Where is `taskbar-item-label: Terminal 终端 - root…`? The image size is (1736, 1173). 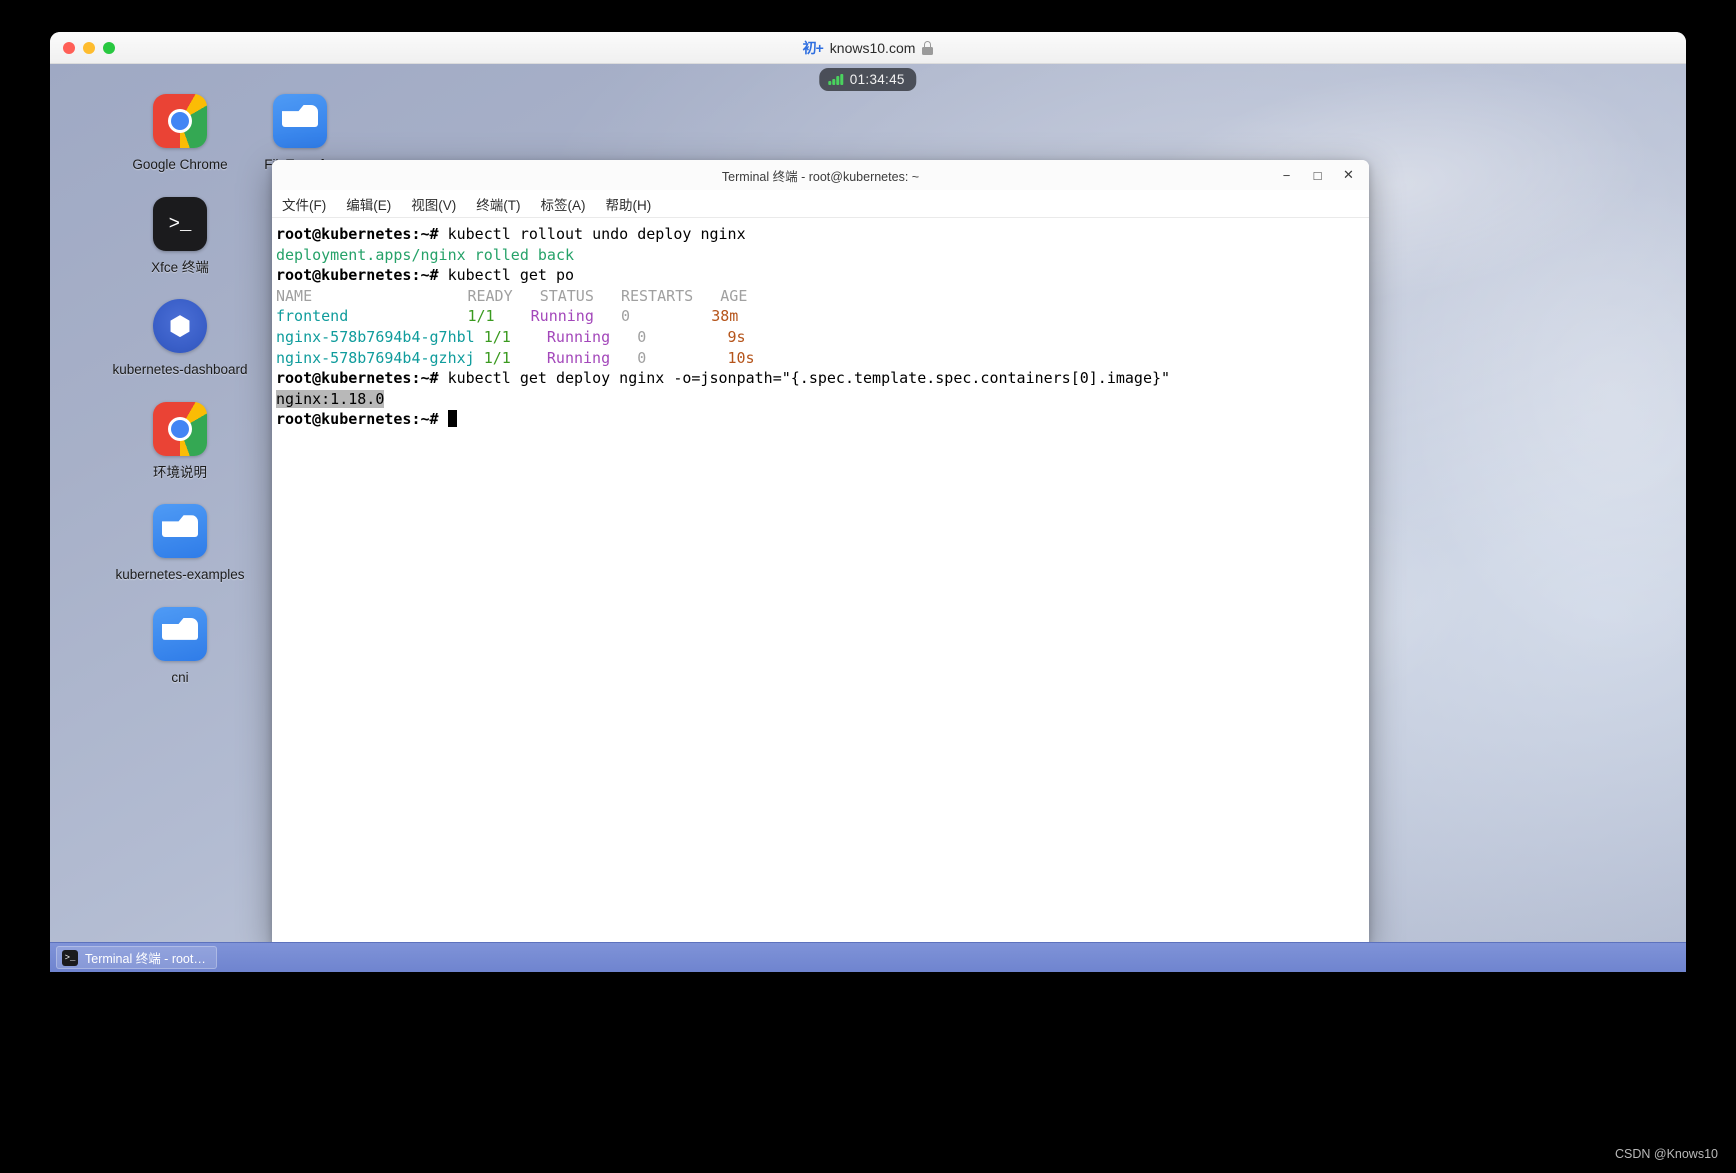 taskbar-item-label: Terminal 终端 - root… is located at coordinates (145, 959).